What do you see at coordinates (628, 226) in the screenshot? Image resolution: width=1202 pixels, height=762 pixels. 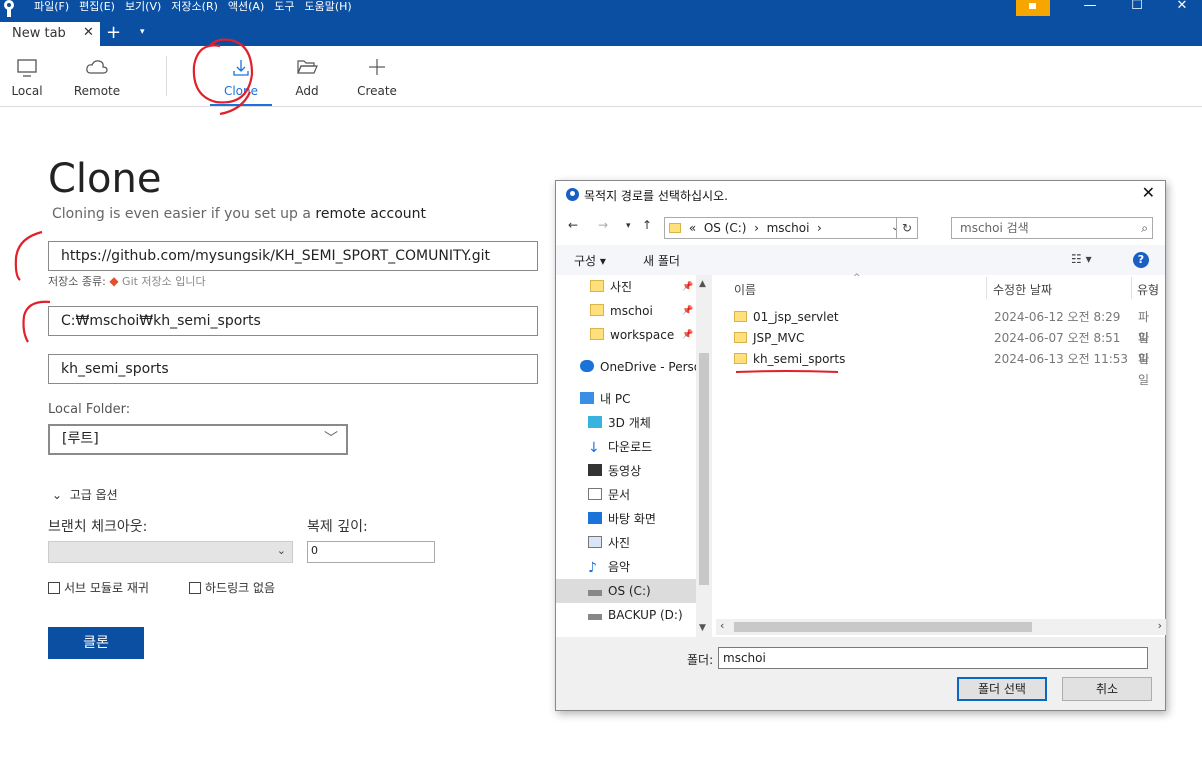 I see `recent-dropdown-icon: ▾` at bounding box center [628, 226].